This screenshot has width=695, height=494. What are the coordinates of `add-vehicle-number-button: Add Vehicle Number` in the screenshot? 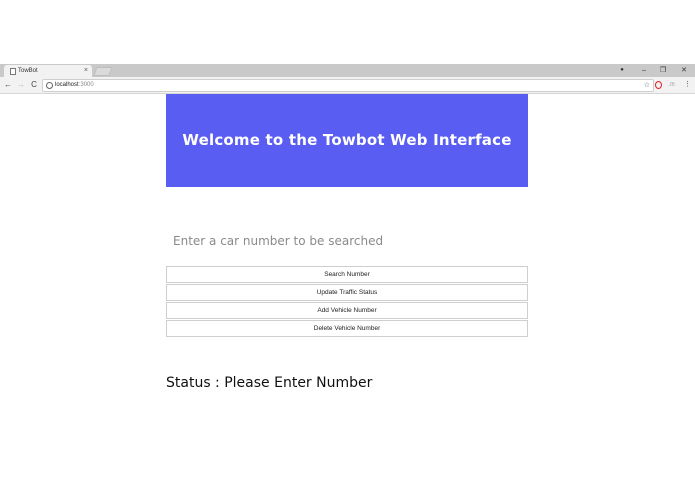 It's located at (347, 310).